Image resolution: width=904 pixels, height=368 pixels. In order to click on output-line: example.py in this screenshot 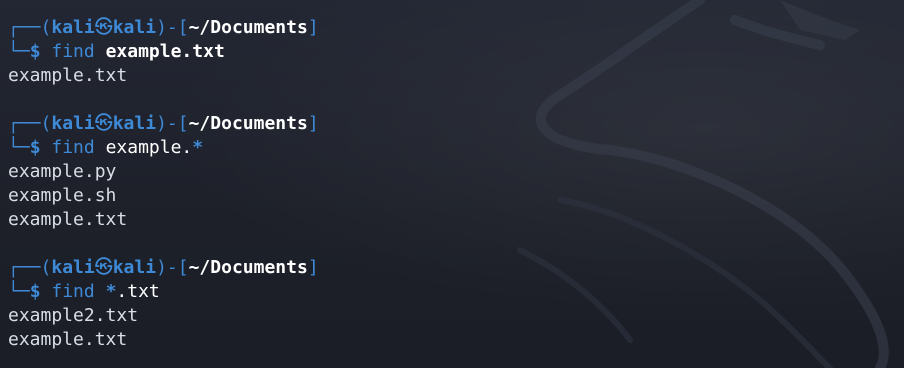, I will do `click(62, 171)`.